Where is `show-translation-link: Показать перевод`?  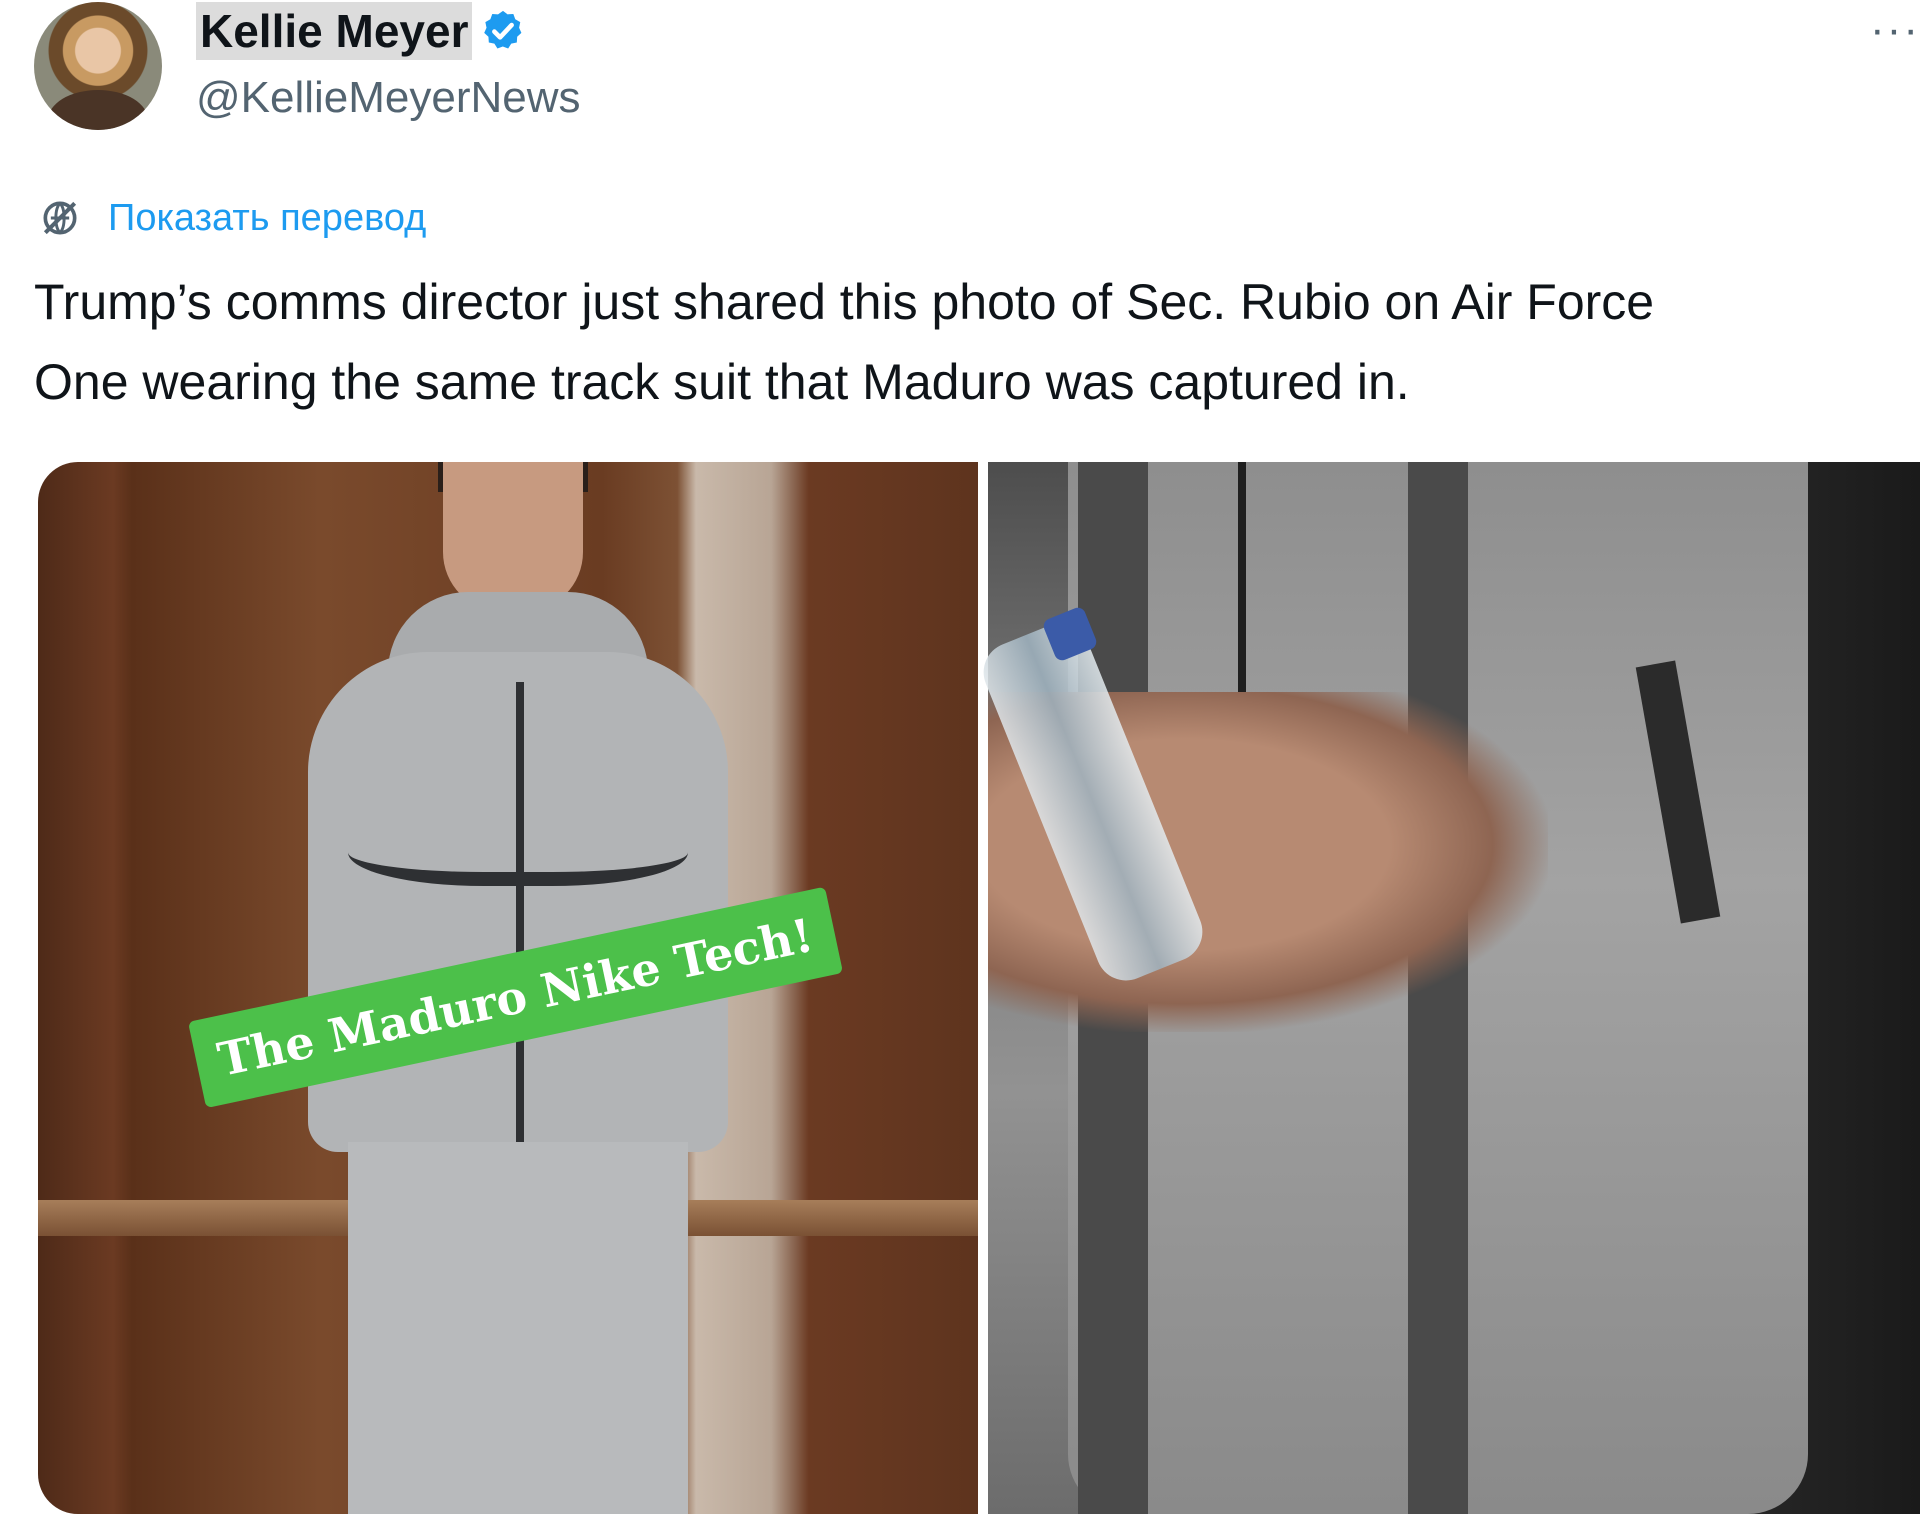 show-translation-link: Показать перевод is located at coordinates (267, 218).